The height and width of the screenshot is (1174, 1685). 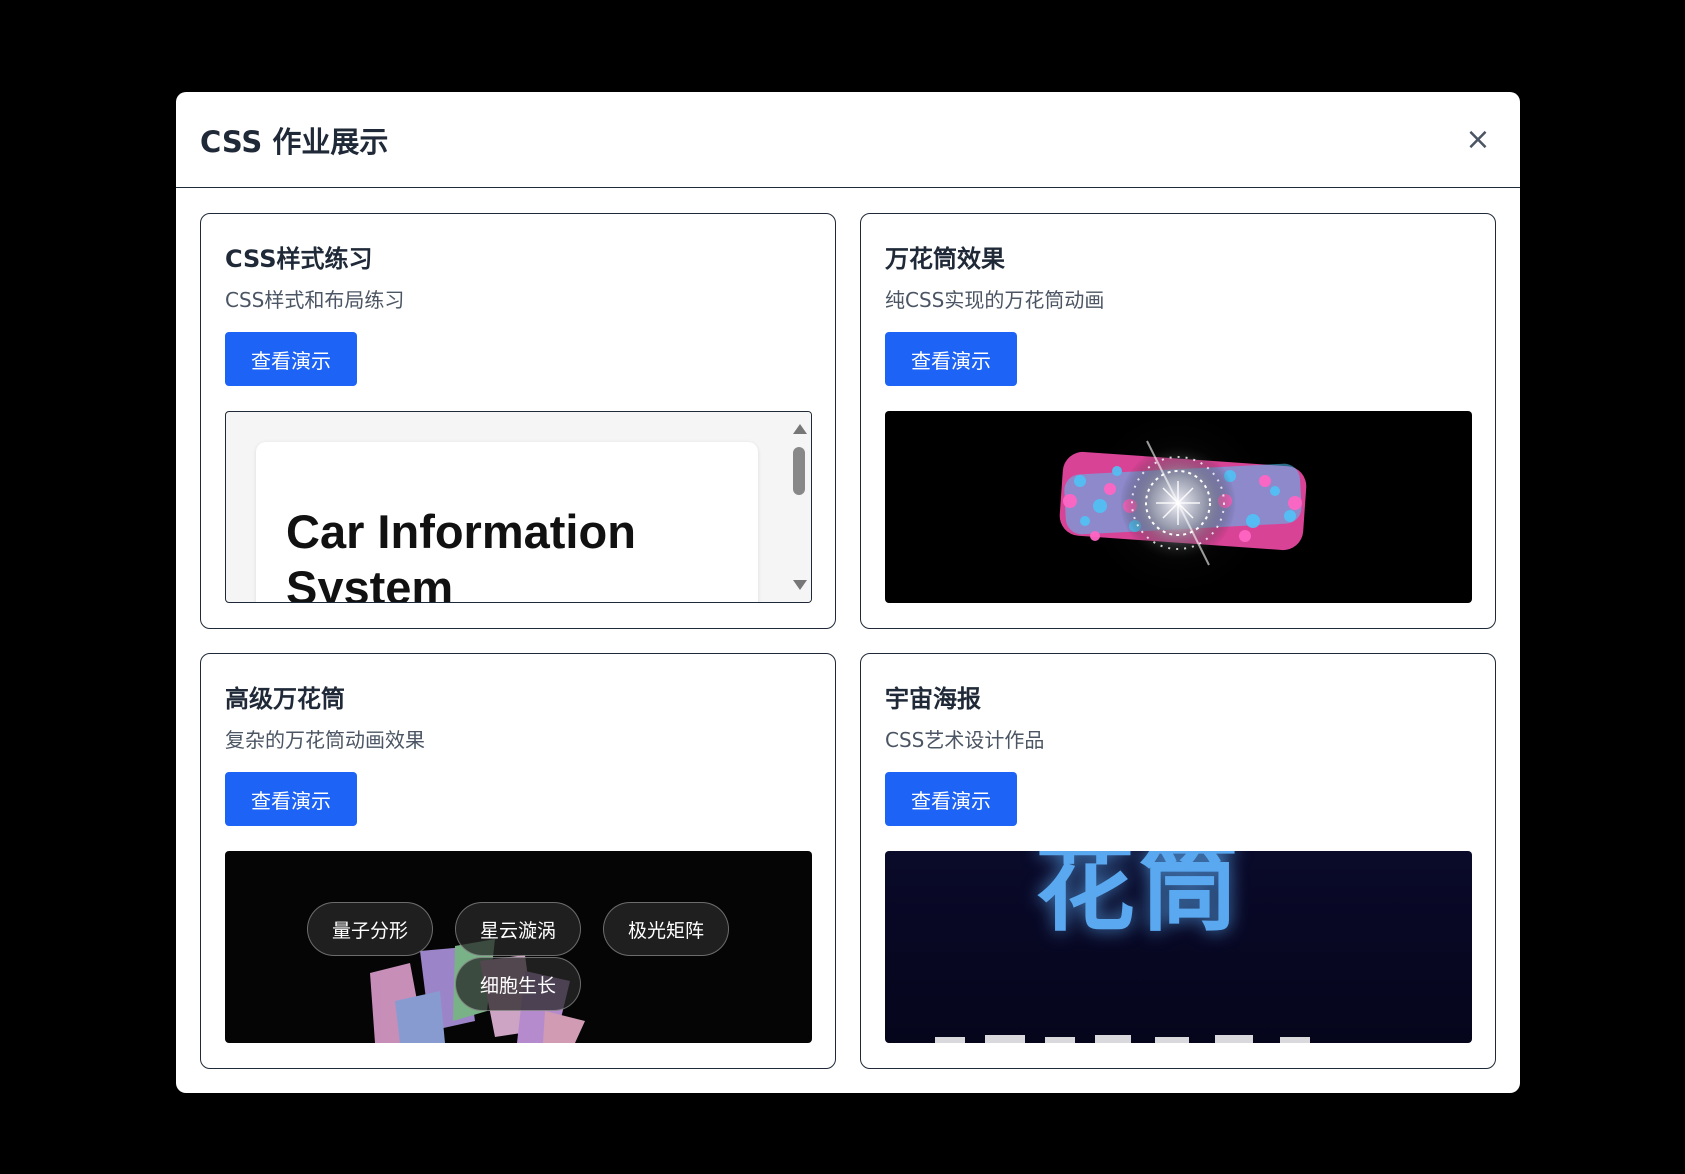 What do you see at coordinates (1178, 947) in the screenshot?
I see `preview-frame: 花筒` at bounding box center [1178, 947].